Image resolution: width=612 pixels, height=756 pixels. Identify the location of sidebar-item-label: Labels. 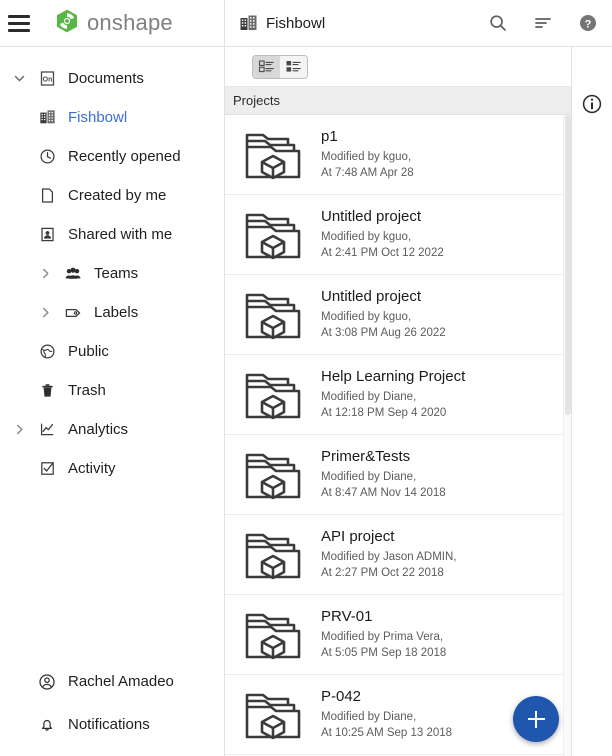
(116, 312).